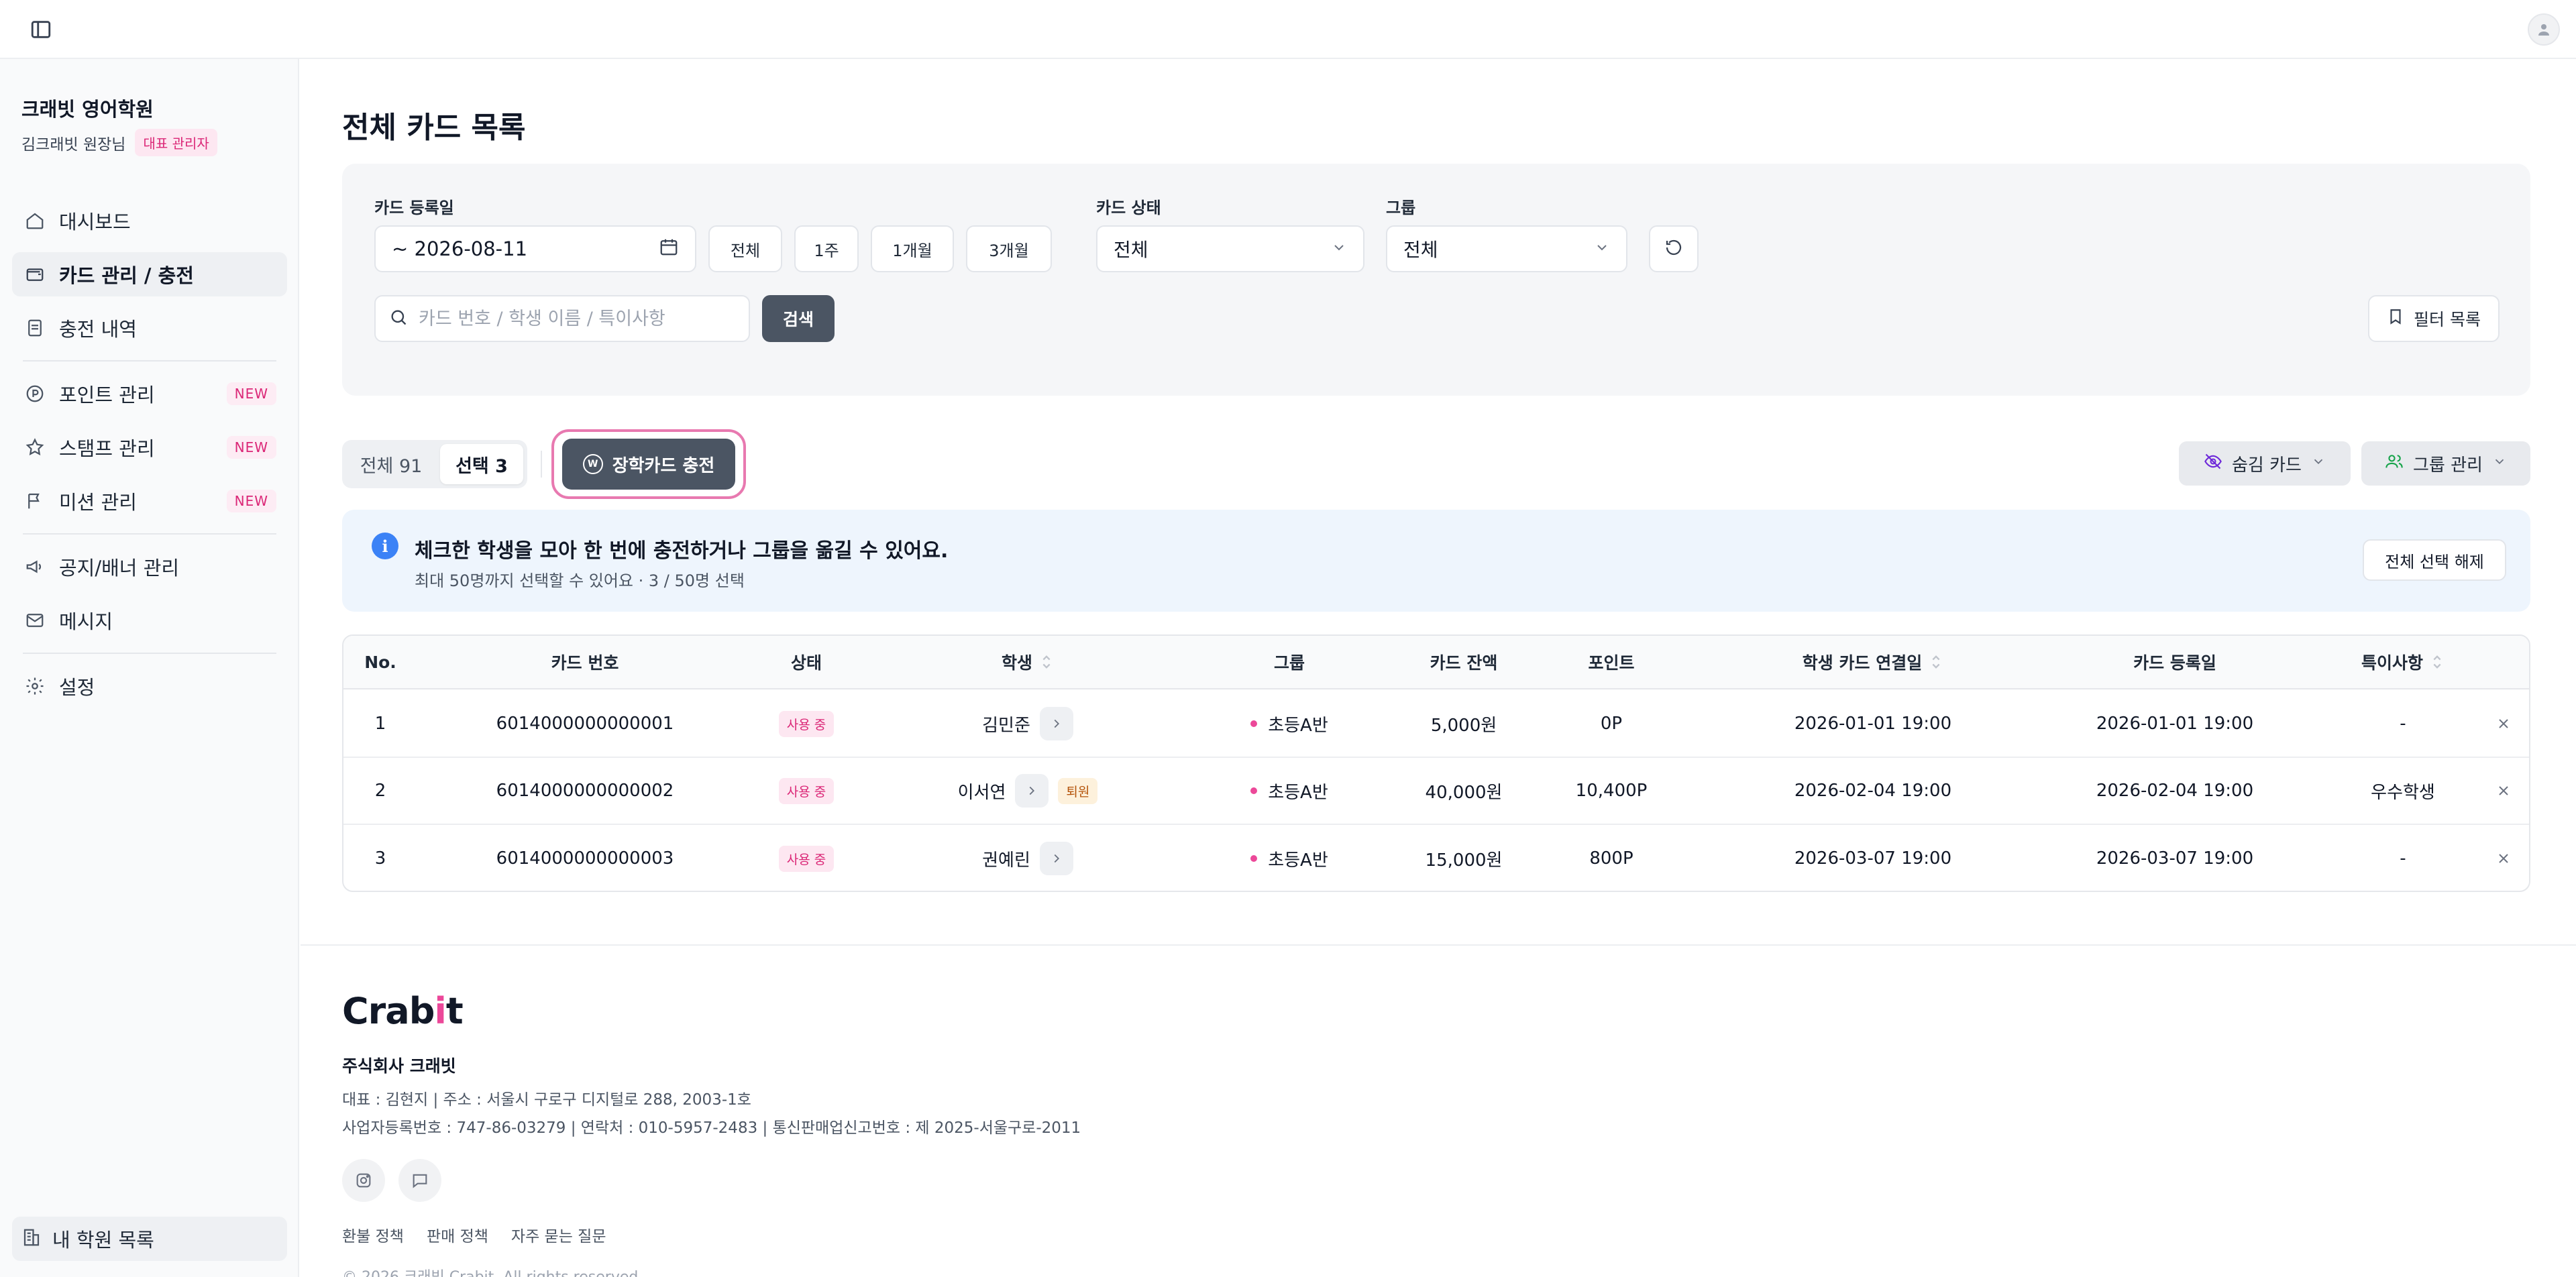  What do you see at coordinates (31, 1238) in the screenshot?
I see `building-icon` at bounding box center [31, 1238].